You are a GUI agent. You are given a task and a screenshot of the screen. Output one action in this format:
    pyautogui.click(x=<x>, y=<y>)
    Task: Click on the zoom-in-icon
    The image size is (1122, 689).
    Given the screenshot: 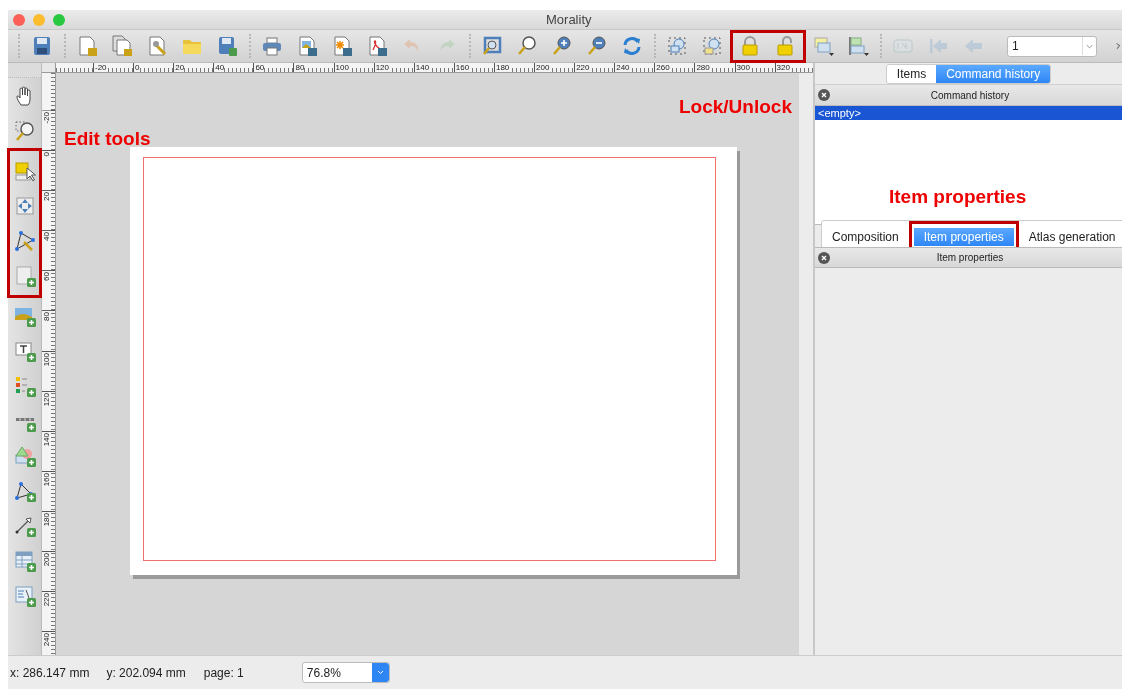 What is the action you would take?
    pyautogui.click(x=562, y=46)
    